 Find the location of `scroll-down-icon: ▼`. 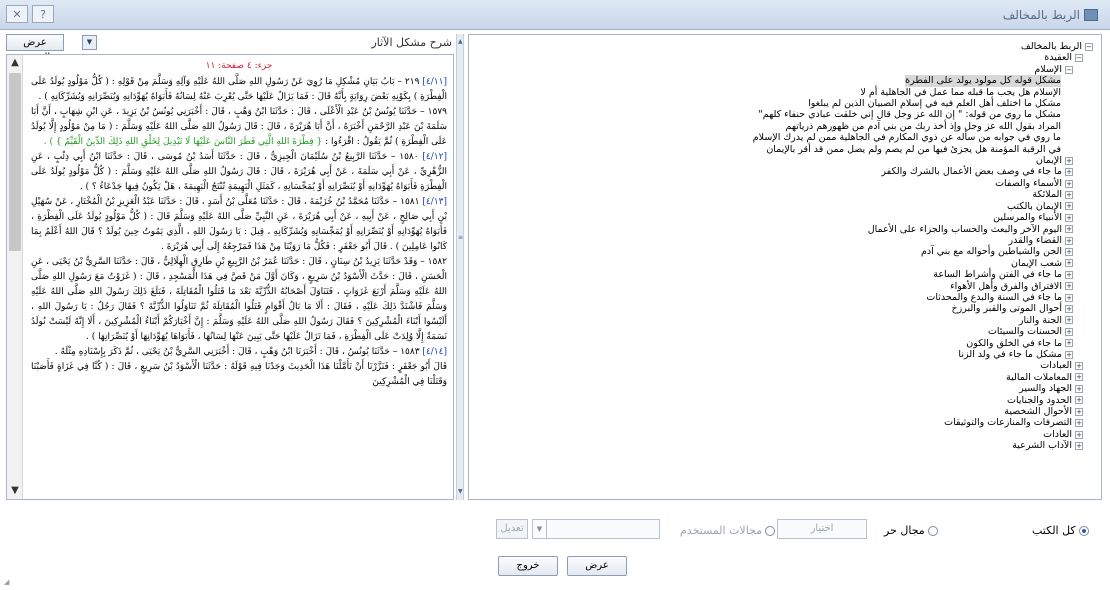

scroll-down-icon: ▼ is located at coordinates (15, 491).